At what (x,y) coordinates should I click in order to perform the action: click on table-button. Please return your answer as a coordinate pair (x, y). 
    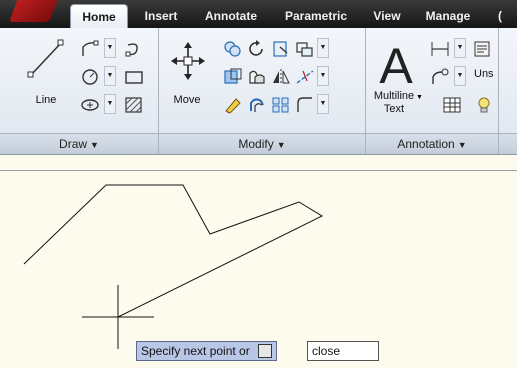
    Looking at the image, I should click on (452, 105).